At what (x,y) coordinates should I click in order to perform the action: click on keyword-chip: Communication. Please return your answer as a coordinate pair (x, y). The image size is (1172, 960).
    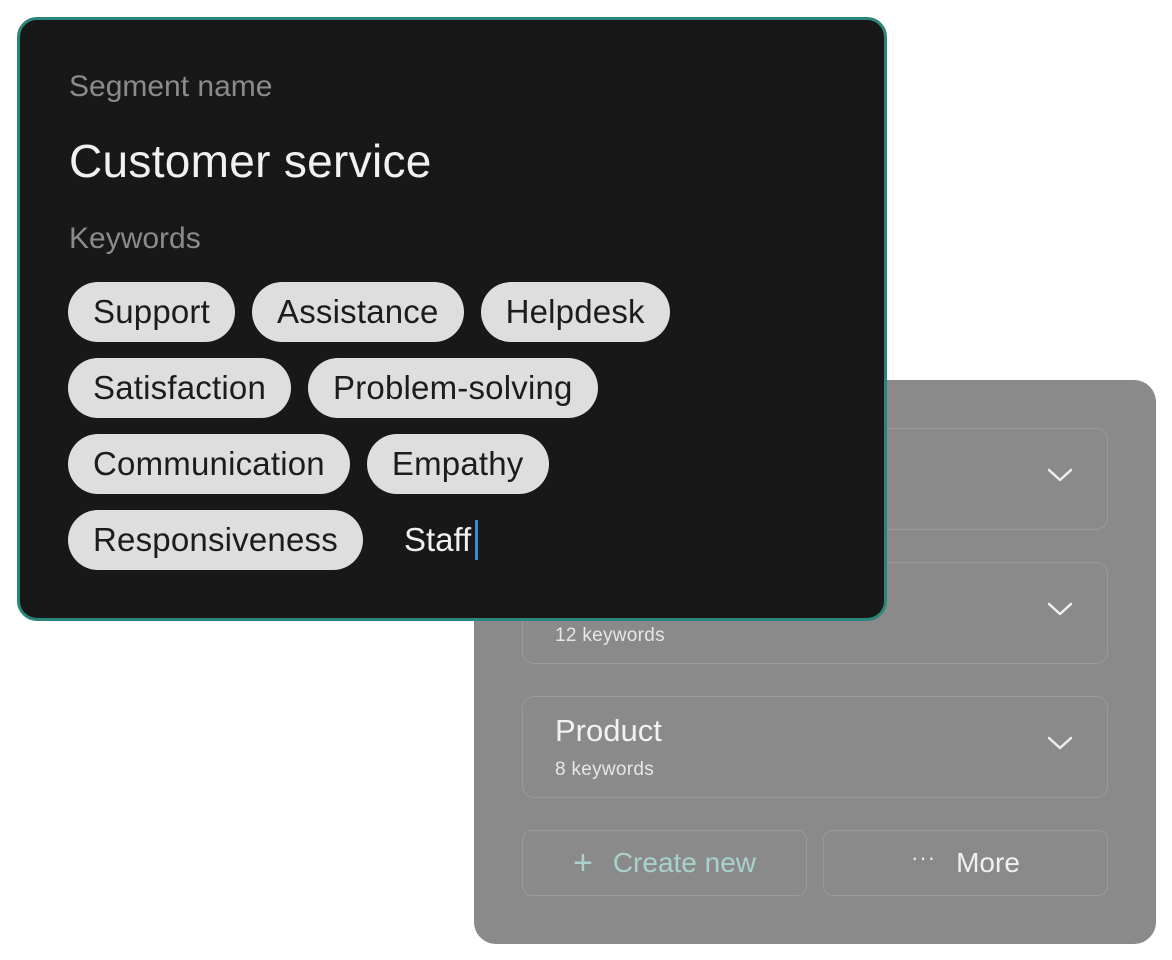
    Looking at the image, I should click on (209, 464).